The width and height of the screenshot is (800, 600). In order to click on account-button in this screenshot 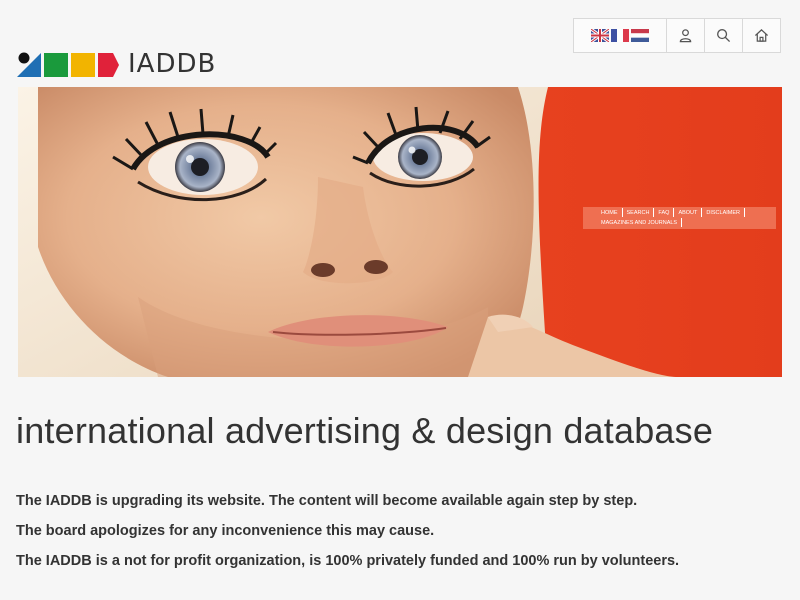, I will do `click(686, 35)`.